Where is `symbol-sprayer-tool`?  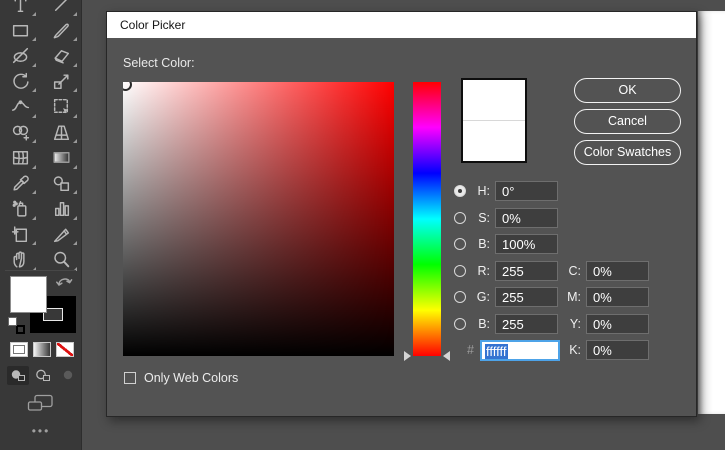
symbol-sprayer-tool is located at coordinates (22, 209).